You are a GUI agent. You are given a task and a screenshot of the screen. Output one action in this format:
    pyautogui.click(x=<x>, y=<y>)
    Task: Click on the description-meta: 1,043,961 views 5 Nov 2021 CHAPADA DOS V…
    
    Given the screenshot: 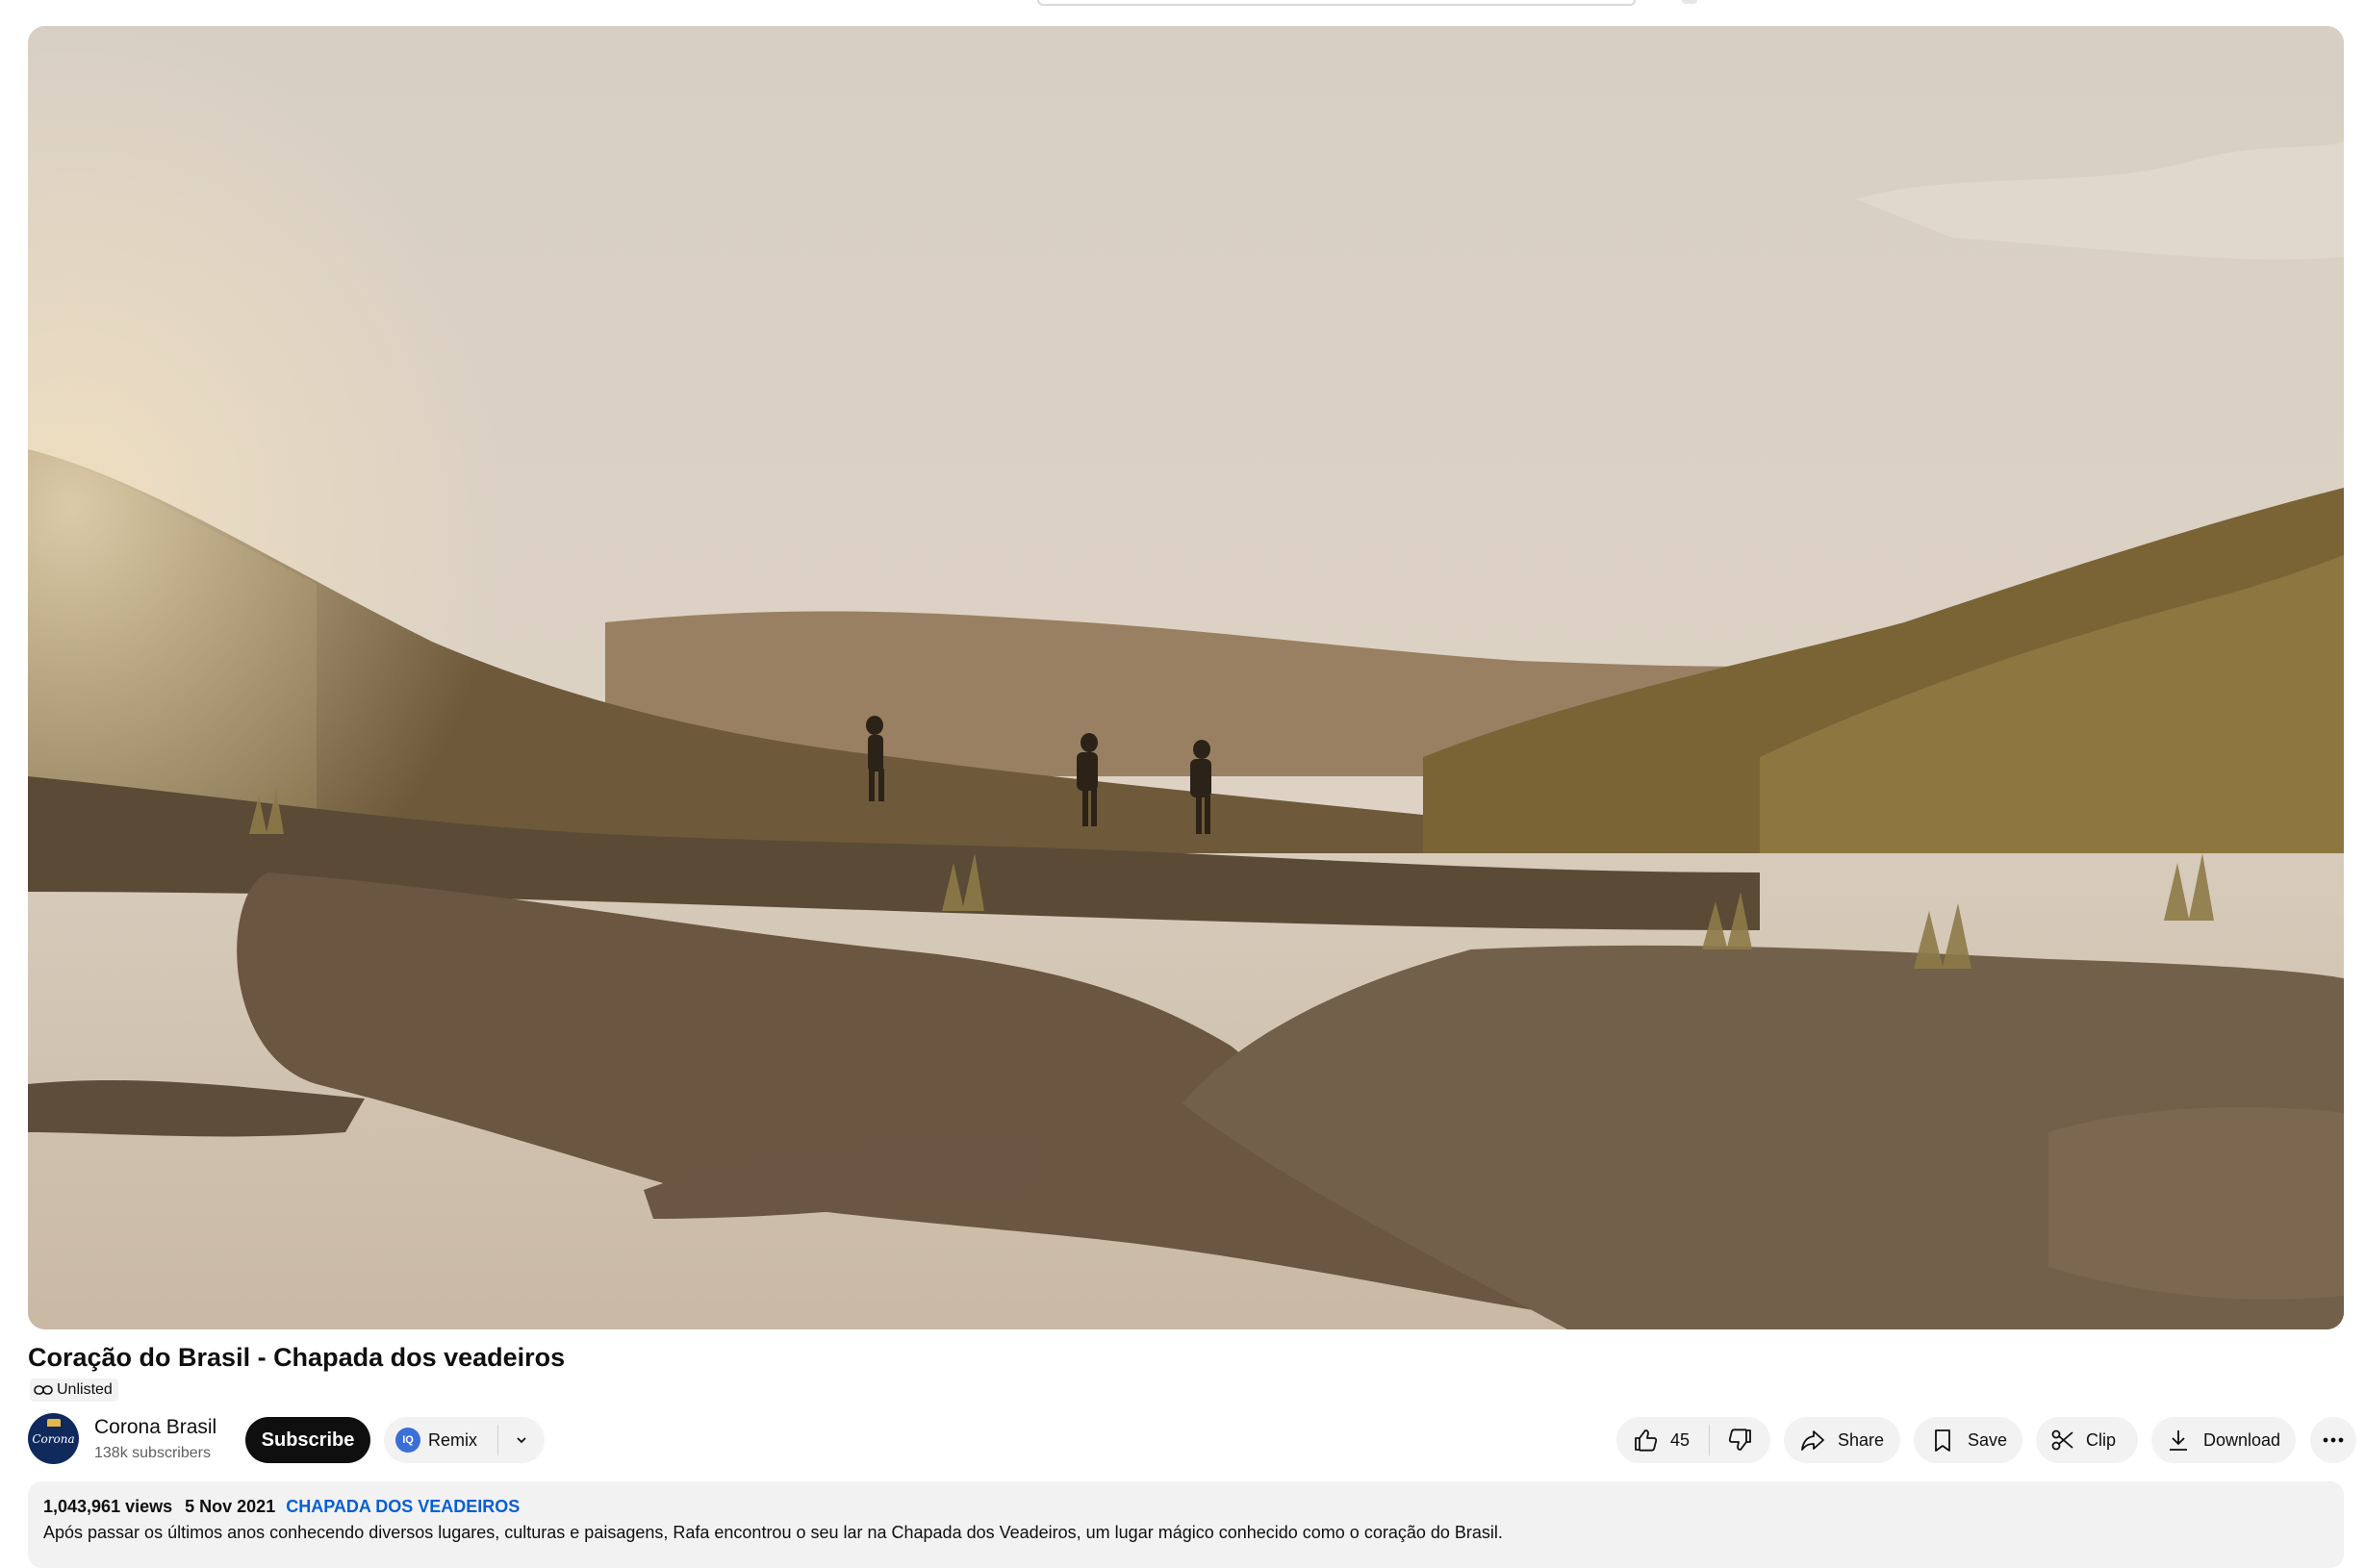 What is the action you would take?
    pyautogui.click(x=281, y=1507)
    